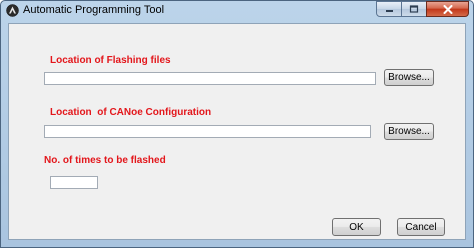 This screenshot has height=248, width=474. Describe the element at coordinates (74, 182) in the screenshot. I see `flash-count-input` at that location.